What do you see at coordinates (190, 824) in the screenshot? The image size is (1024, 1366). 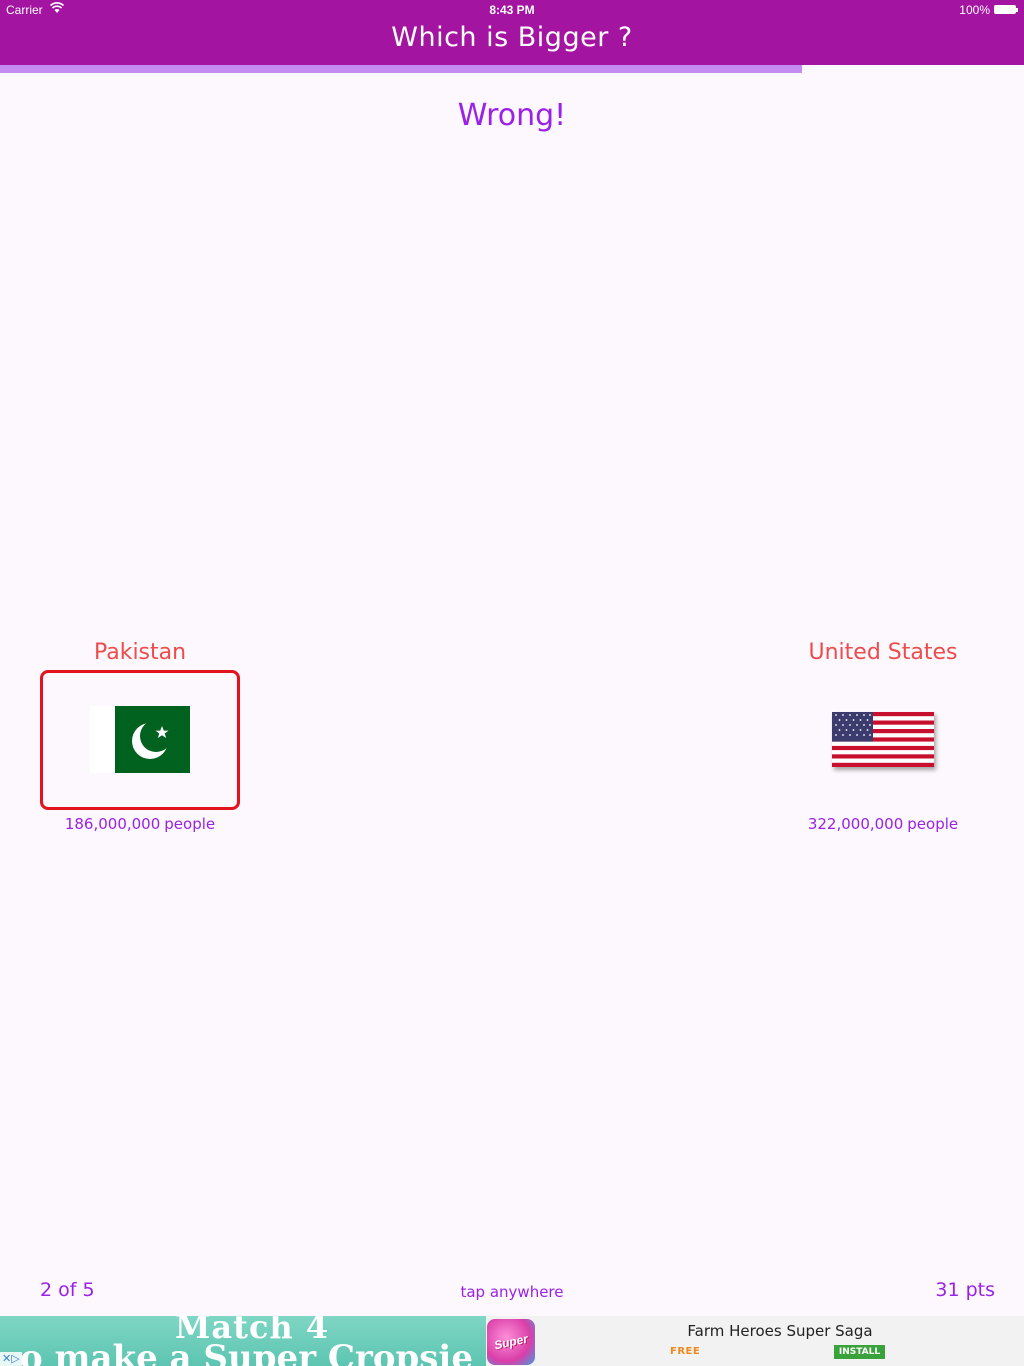 I see `population-unit-left: people` at bounding box center [190, 824].